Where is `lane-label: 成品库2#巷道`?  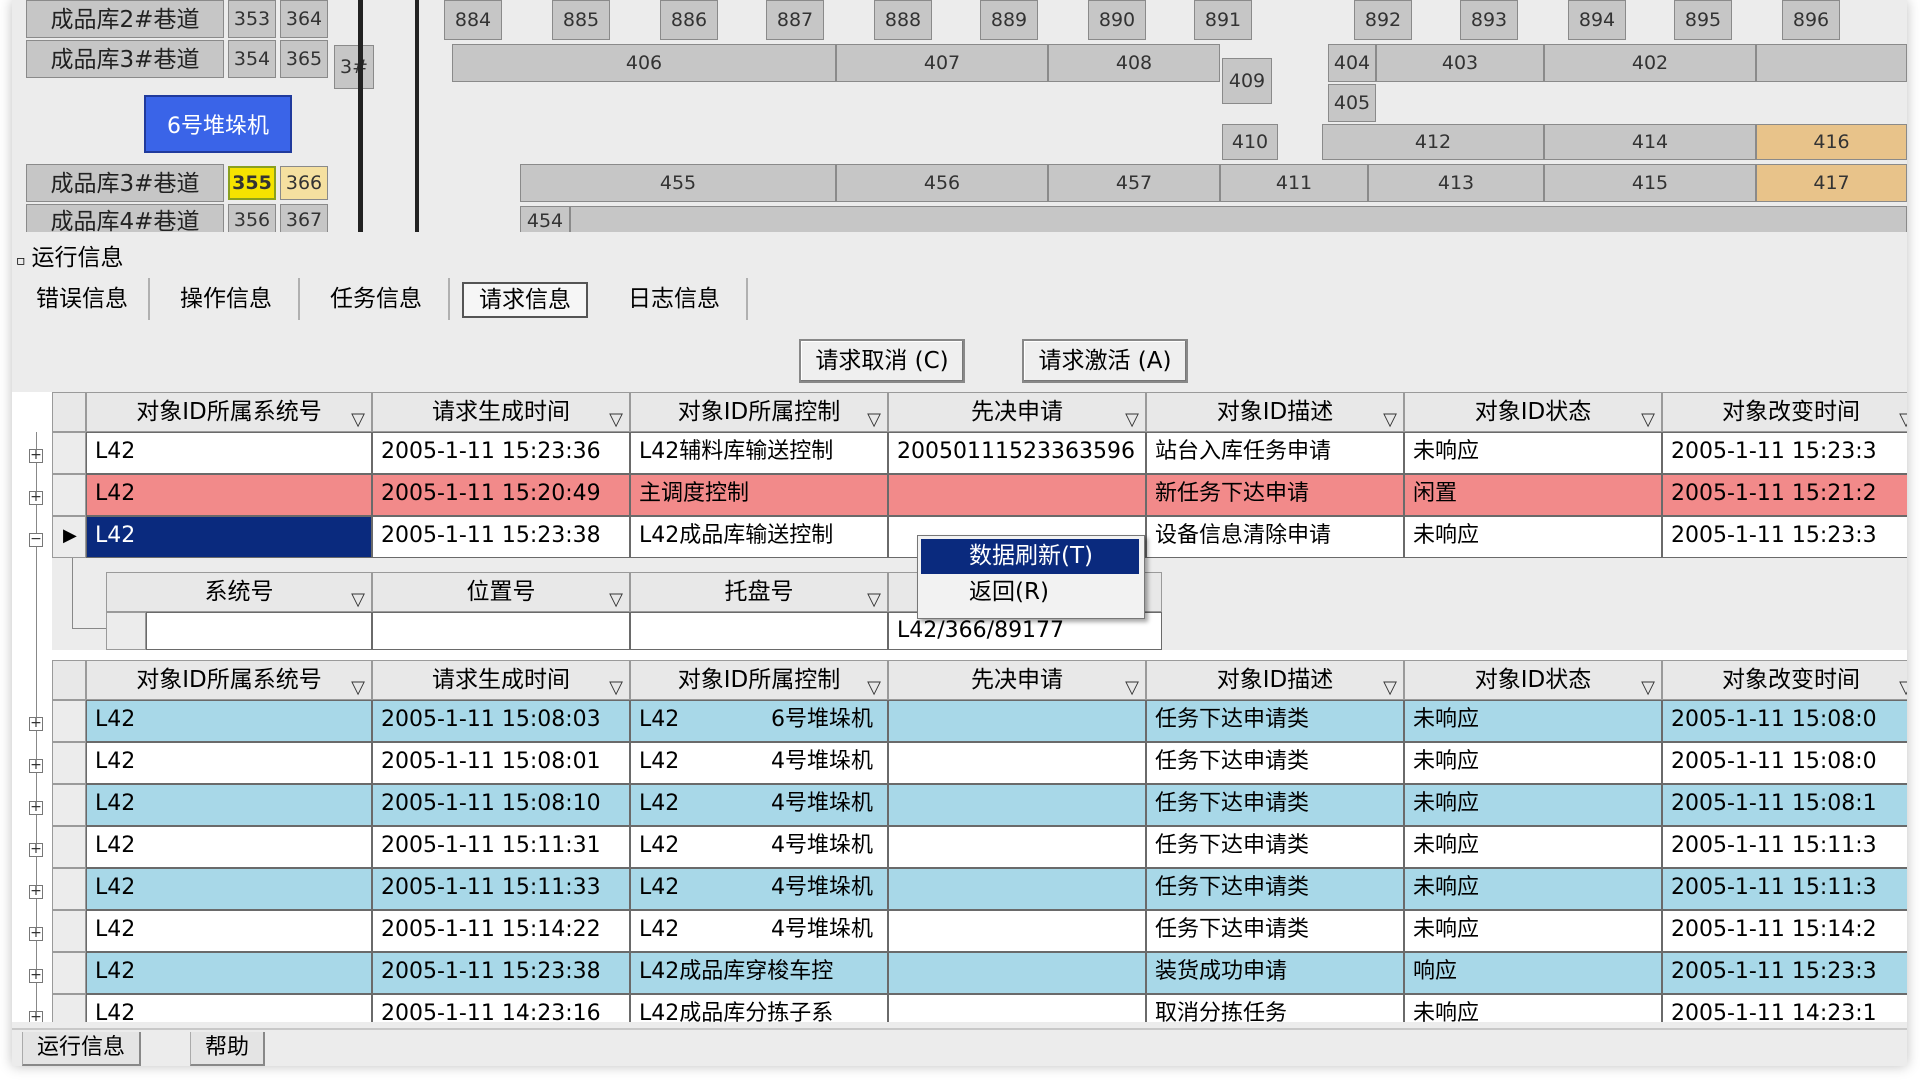 lane-label: 成品库2#巷道 is located at coordinates (125, 19).